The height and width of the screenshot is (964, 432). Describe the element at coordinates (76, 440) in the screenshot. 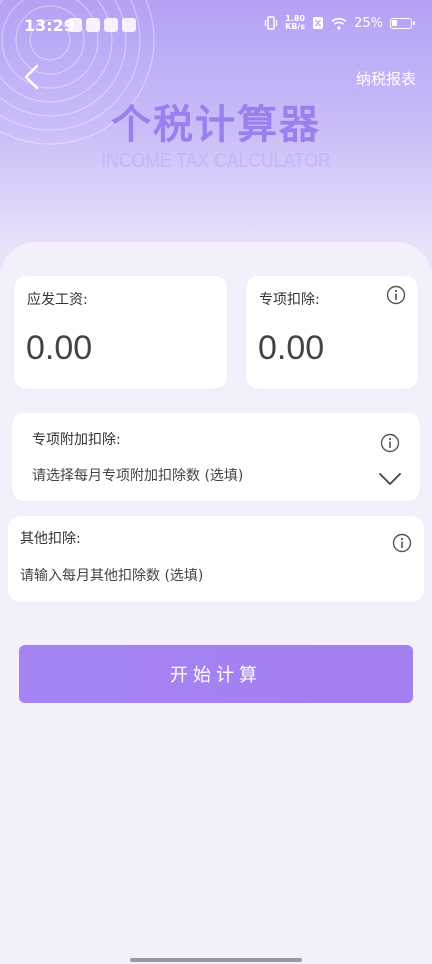

I see `additional-deduction-label: 专项附加扣除:` at that location.